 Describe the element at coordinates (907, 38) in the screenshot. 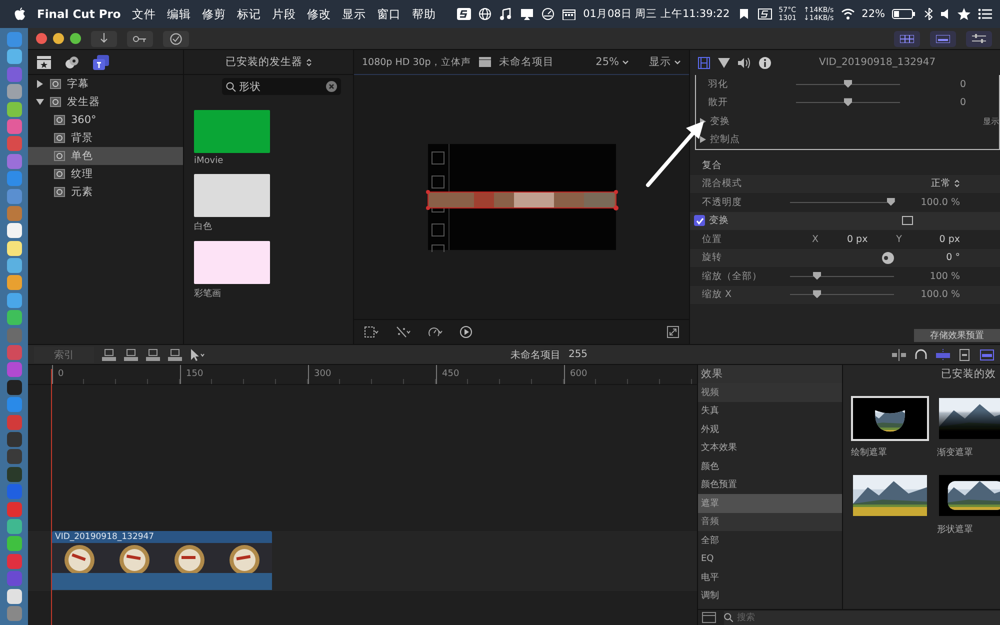

I see `browser-layout-button` at that location.